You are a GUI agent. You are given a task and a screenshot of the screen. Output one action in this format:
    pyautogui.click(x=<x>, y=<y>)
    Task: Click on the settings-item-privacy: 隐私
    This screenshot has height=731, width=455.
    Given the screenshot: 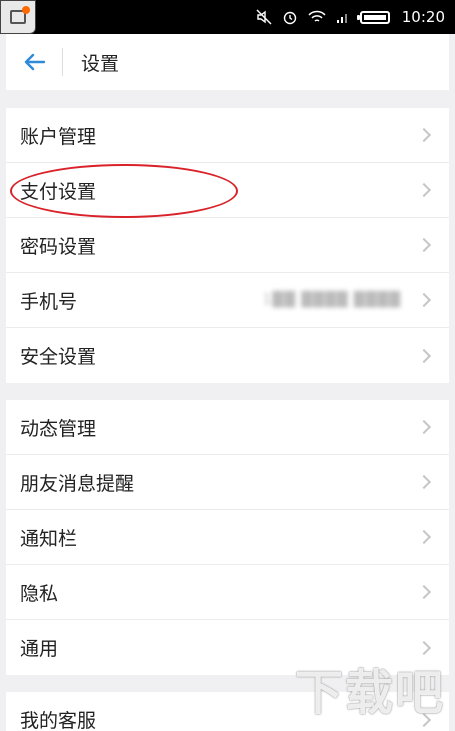 What is the action you would take?
    pyautogui.click(x=227, y=592)
    